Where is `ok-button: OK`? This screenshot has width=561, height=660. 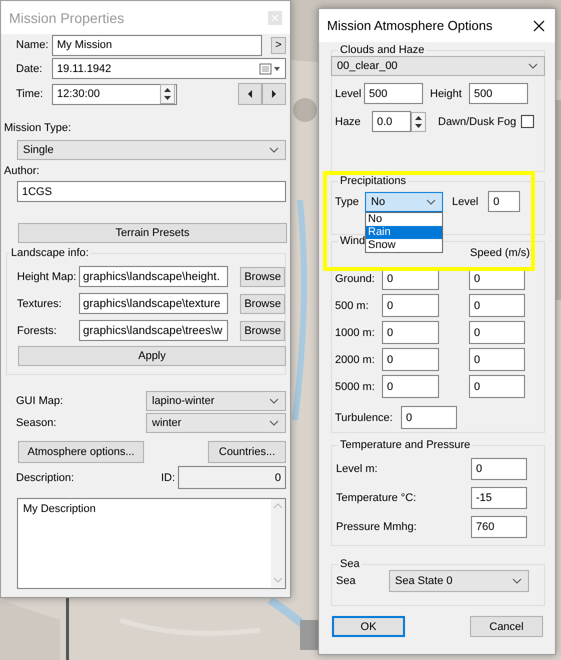 ok-button: OK is located at coordinates (368, 626).